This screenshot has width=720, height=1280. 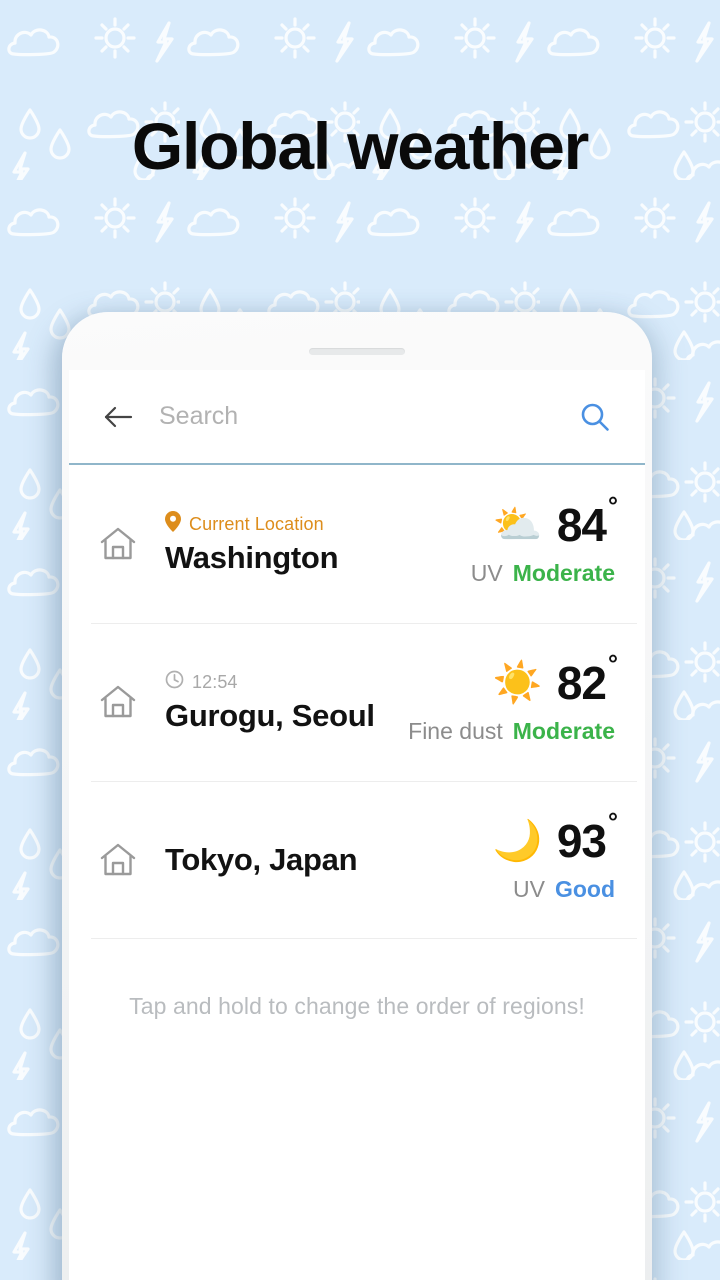 What do you see at coordinates (554, 522) in the screenshot?
I see `temperature-line: ⛅ 84°` at bounding box center [554, 522].